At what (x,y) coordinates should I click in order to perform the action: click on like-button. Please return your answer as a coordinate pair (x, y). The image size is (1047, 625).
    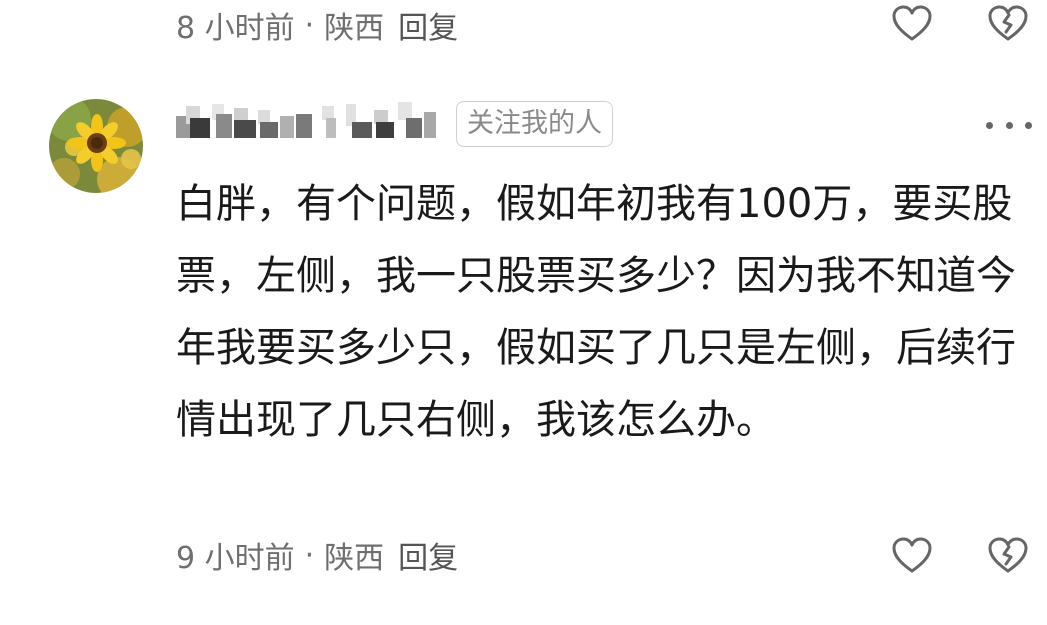
    Looking at the image, I should click on (912, 555).